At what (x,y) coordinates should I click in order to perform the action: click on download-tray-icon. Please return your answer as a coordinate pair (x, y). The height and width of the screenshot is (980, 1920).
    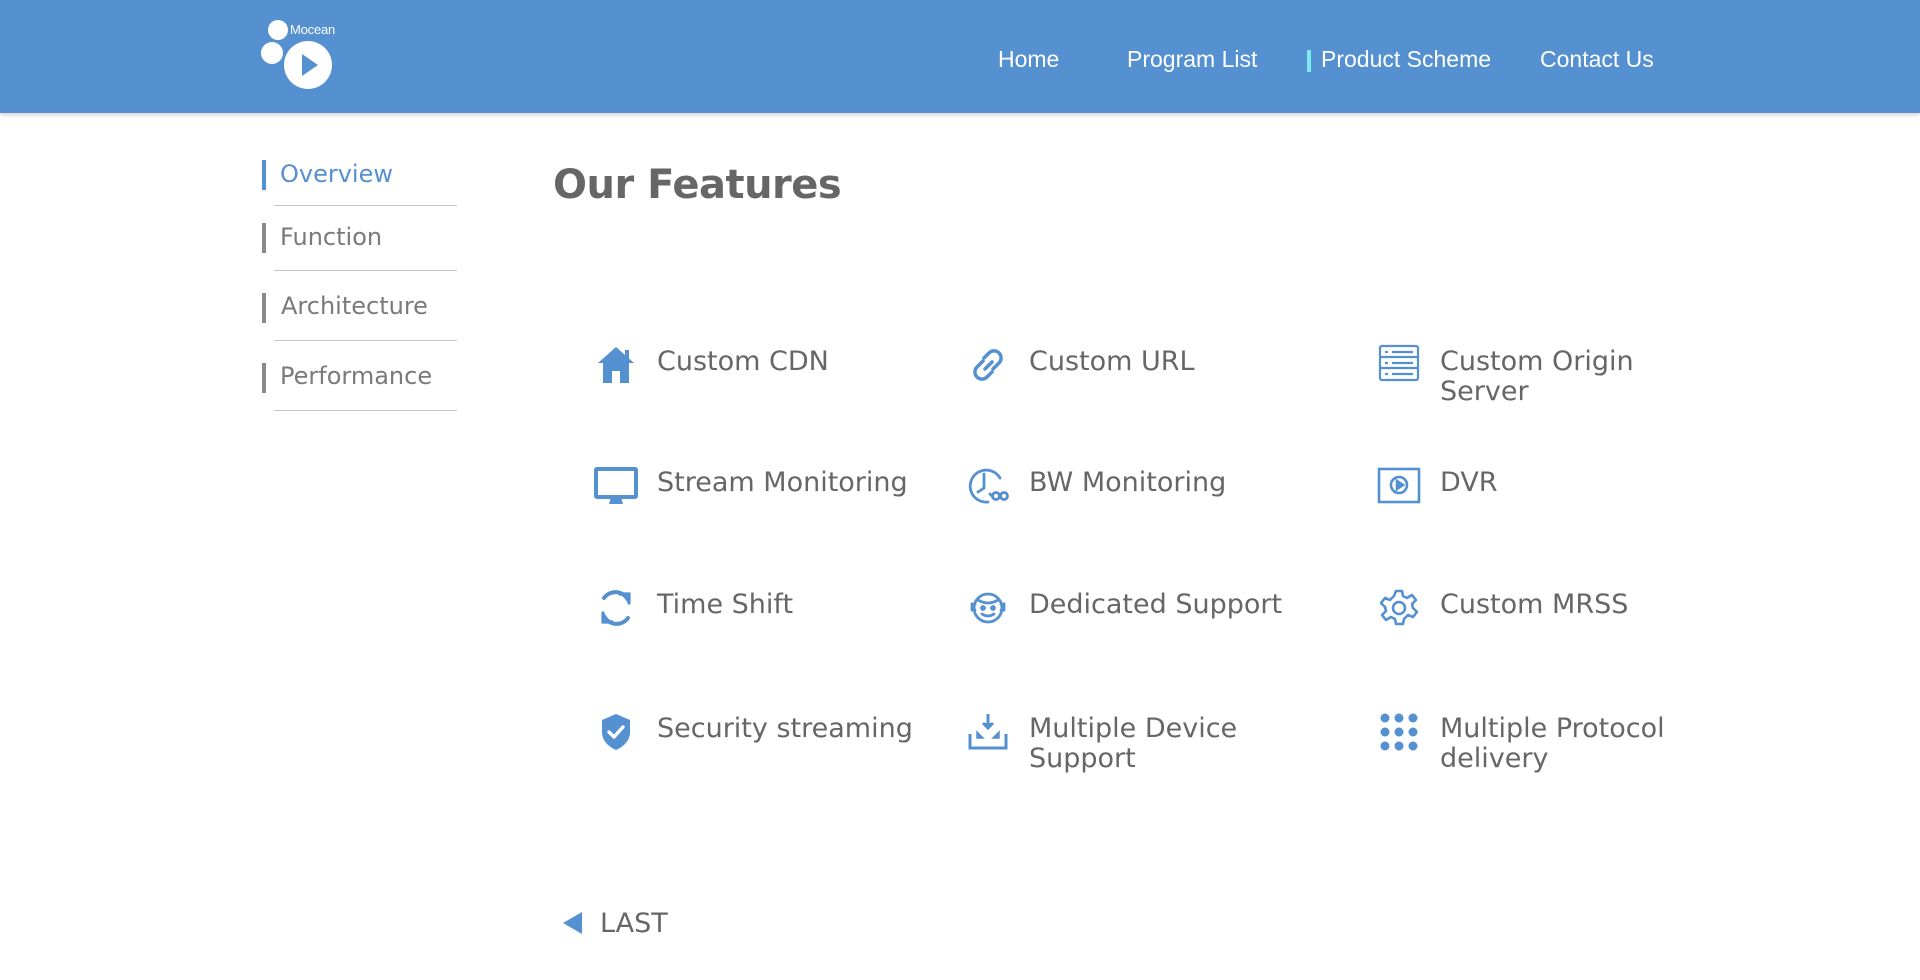
    Looking at the image, I should click on (988, 732).